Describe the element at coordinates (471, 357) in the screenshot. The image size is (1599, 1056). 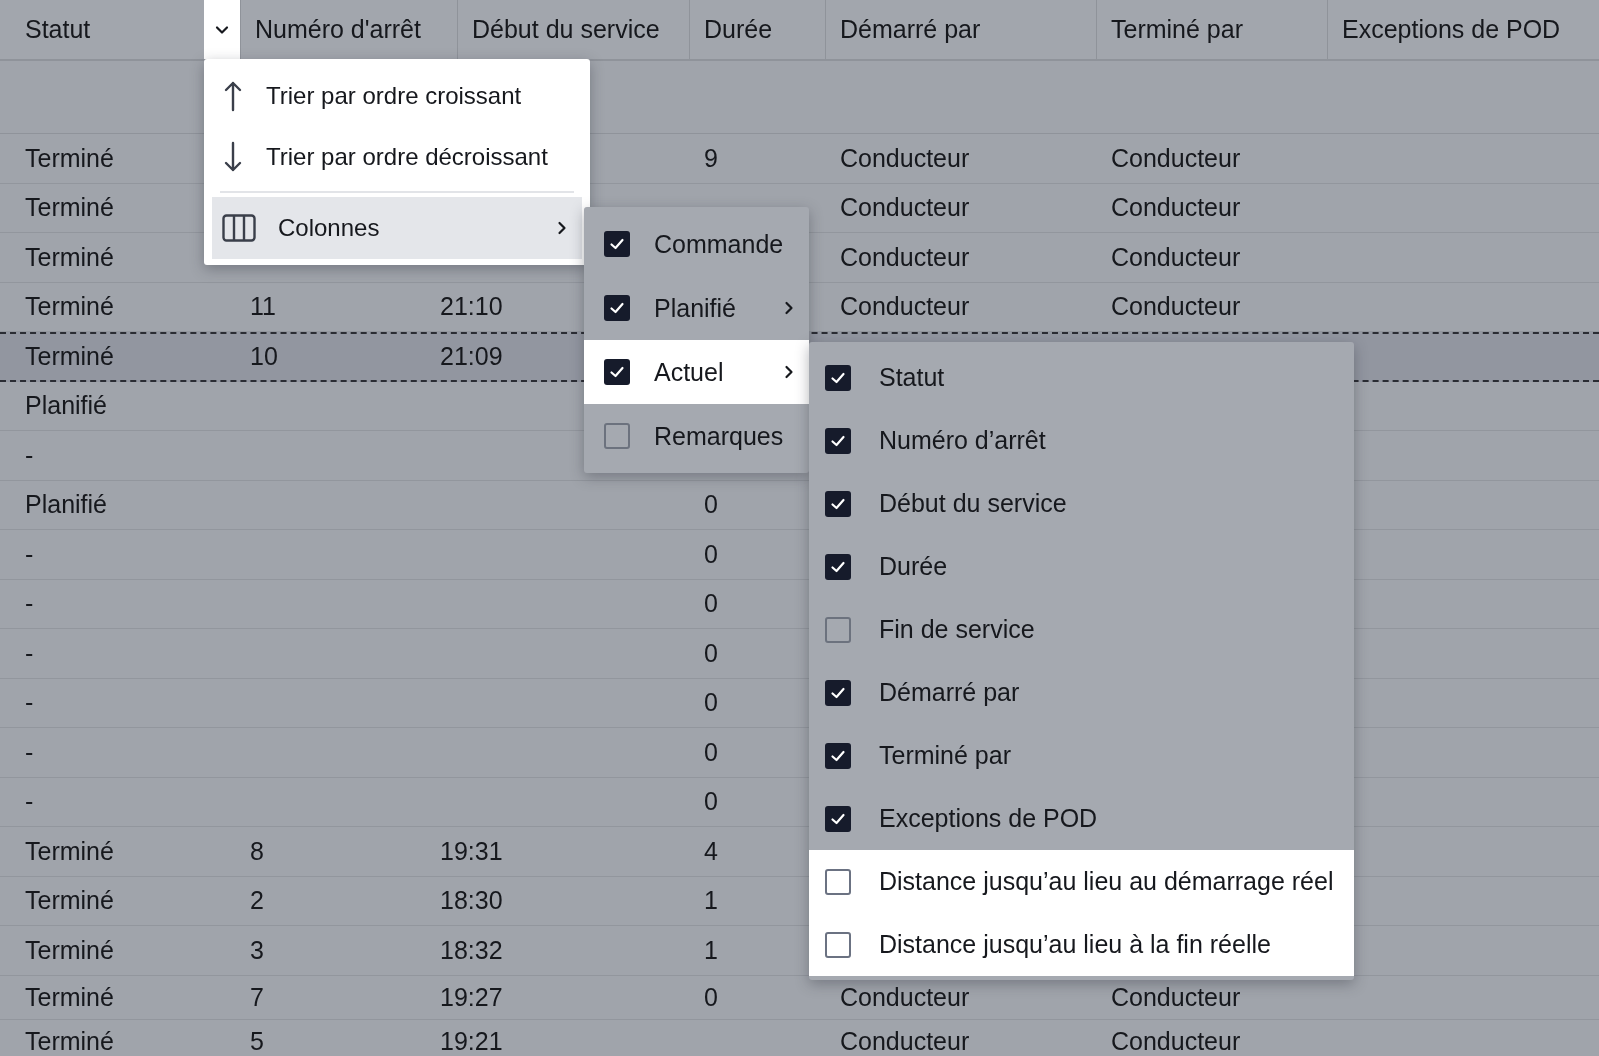
I see `table-cell: 21:09` at that location.